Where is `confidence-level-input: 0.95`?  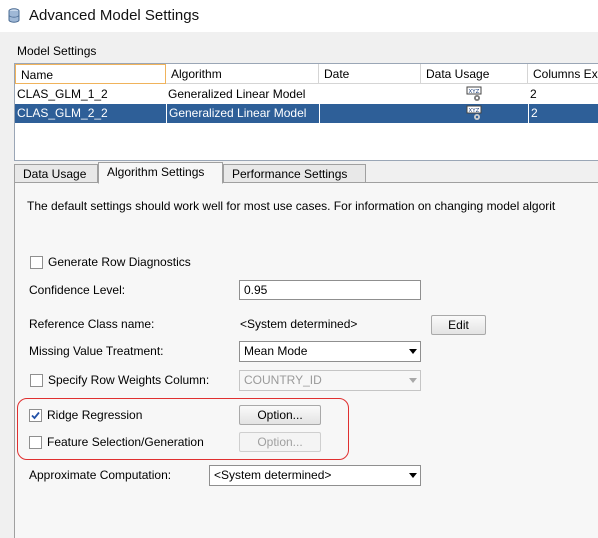 confidence-level-input: 0.95 is located at coordinates (330, 290).